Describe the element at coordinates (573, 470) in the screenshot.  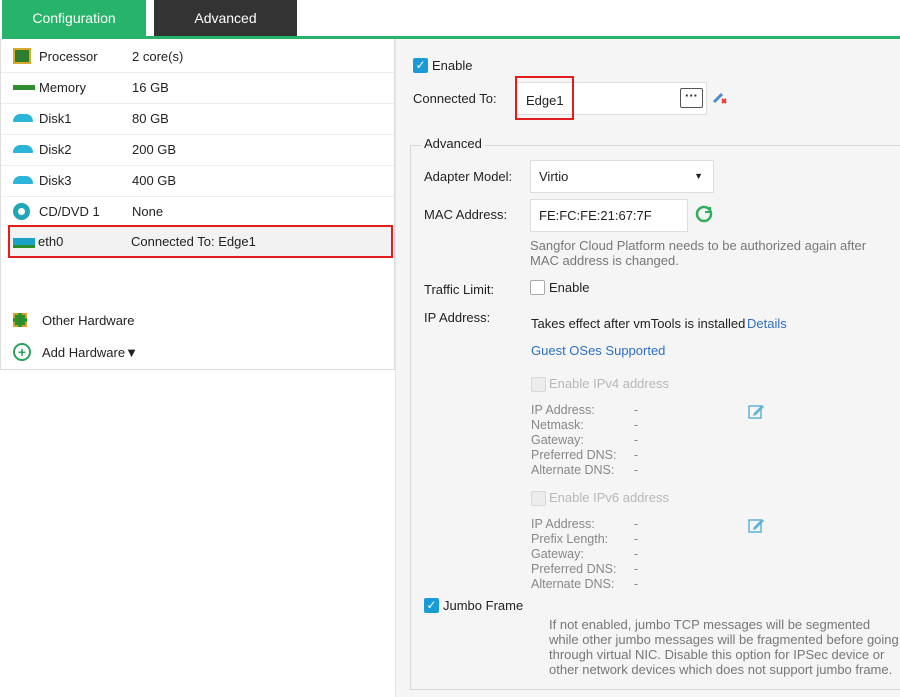
I see `ipv4-alternate-dns-label: Alternate DNS:` at that location.